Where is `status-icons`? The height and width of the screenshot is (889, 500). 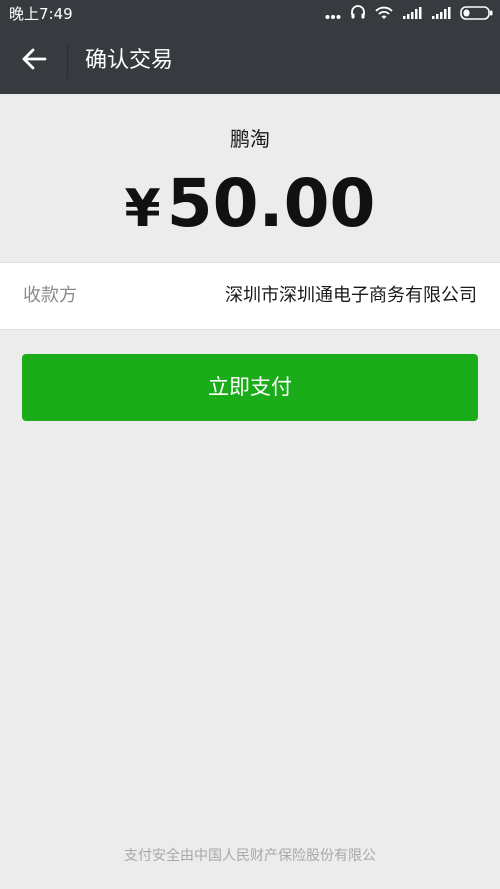
status-icons is located at coordinates (405, 14).